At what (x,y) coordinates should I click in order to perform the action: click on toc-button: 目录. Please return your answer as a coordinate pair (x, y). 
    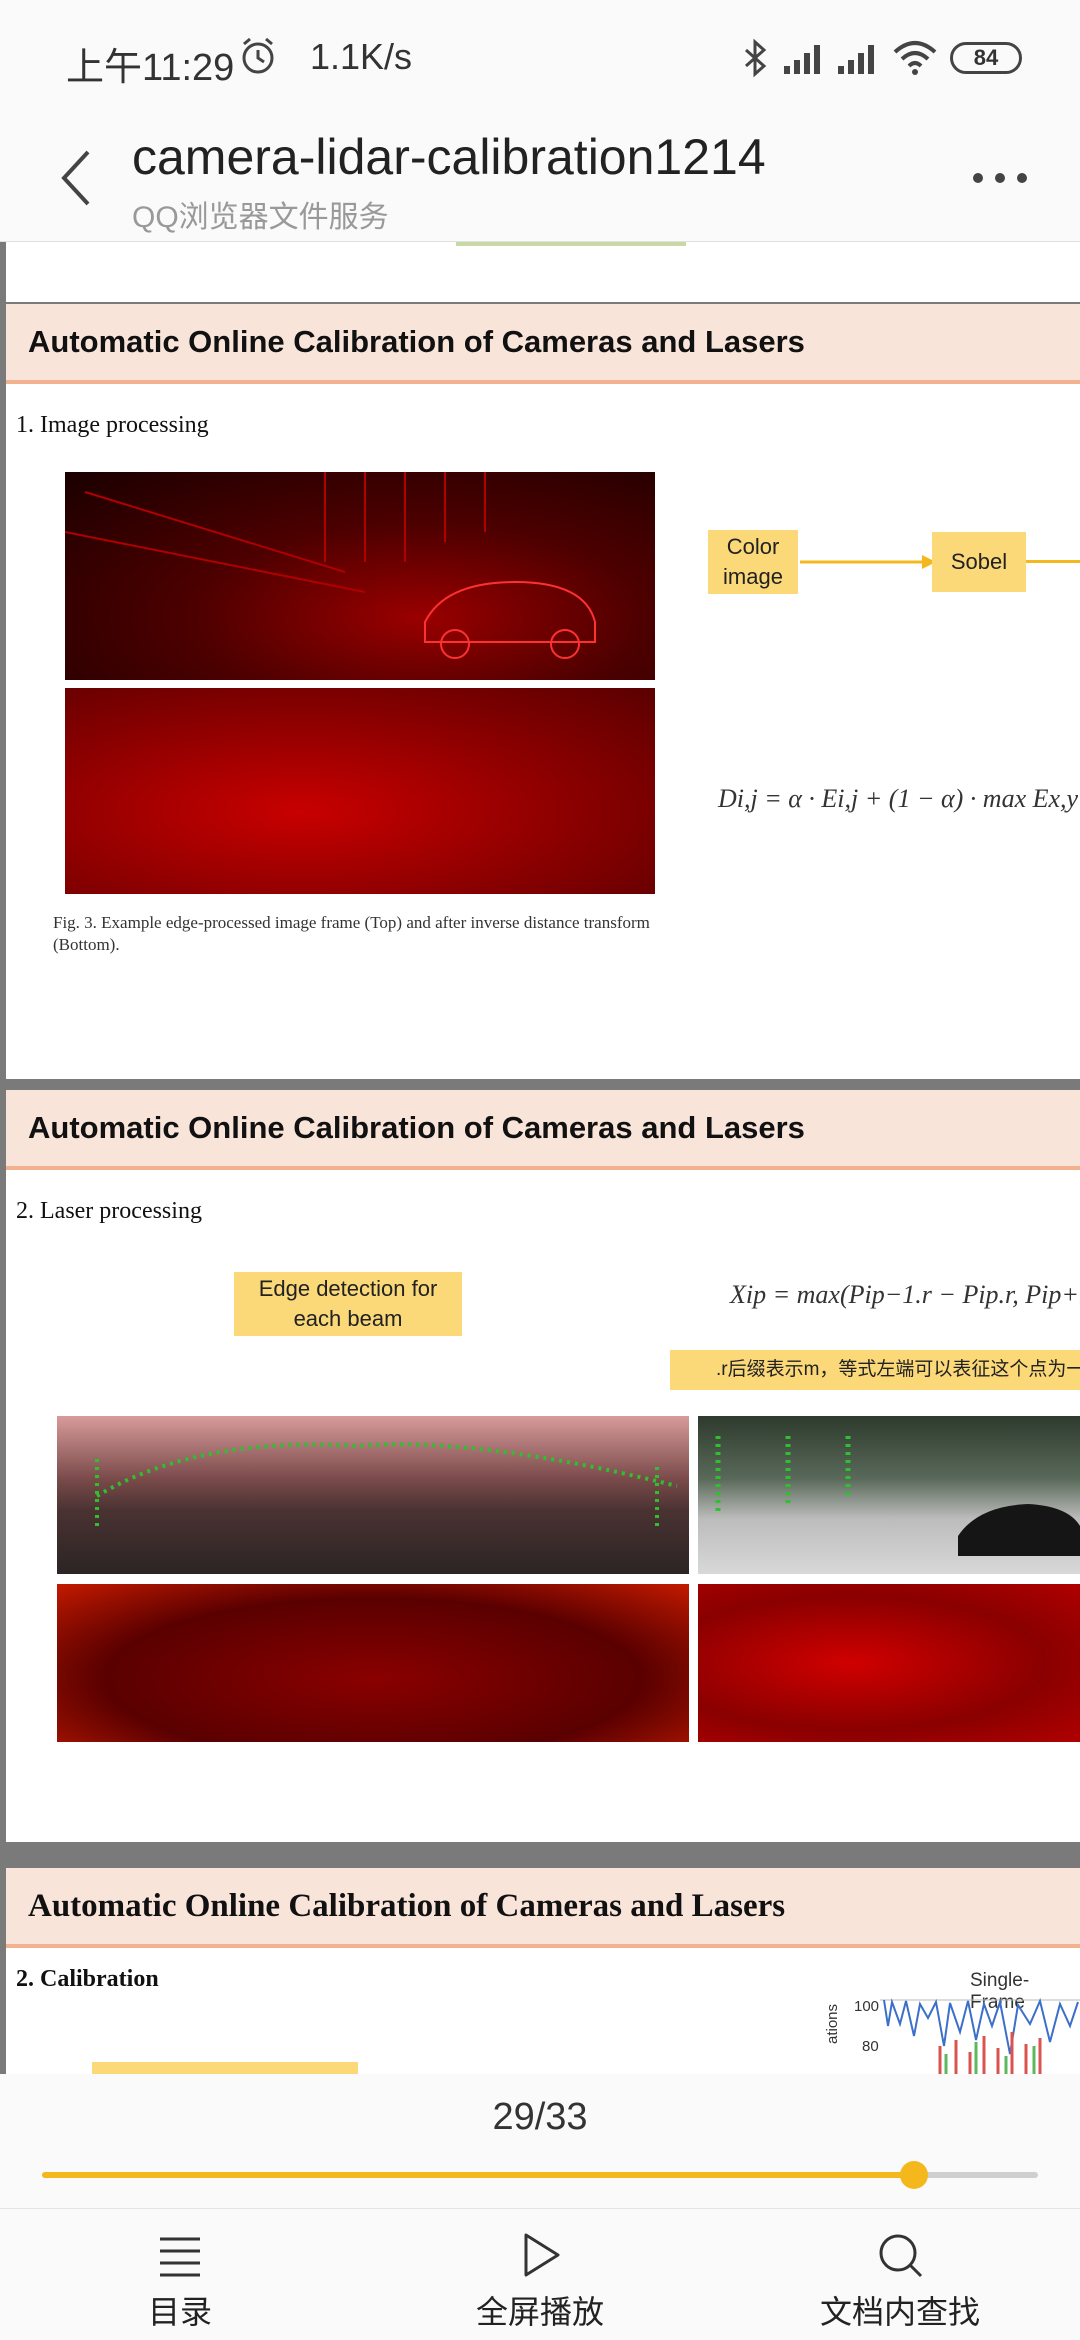
    Looking at the image, I should click on (180, 2280).